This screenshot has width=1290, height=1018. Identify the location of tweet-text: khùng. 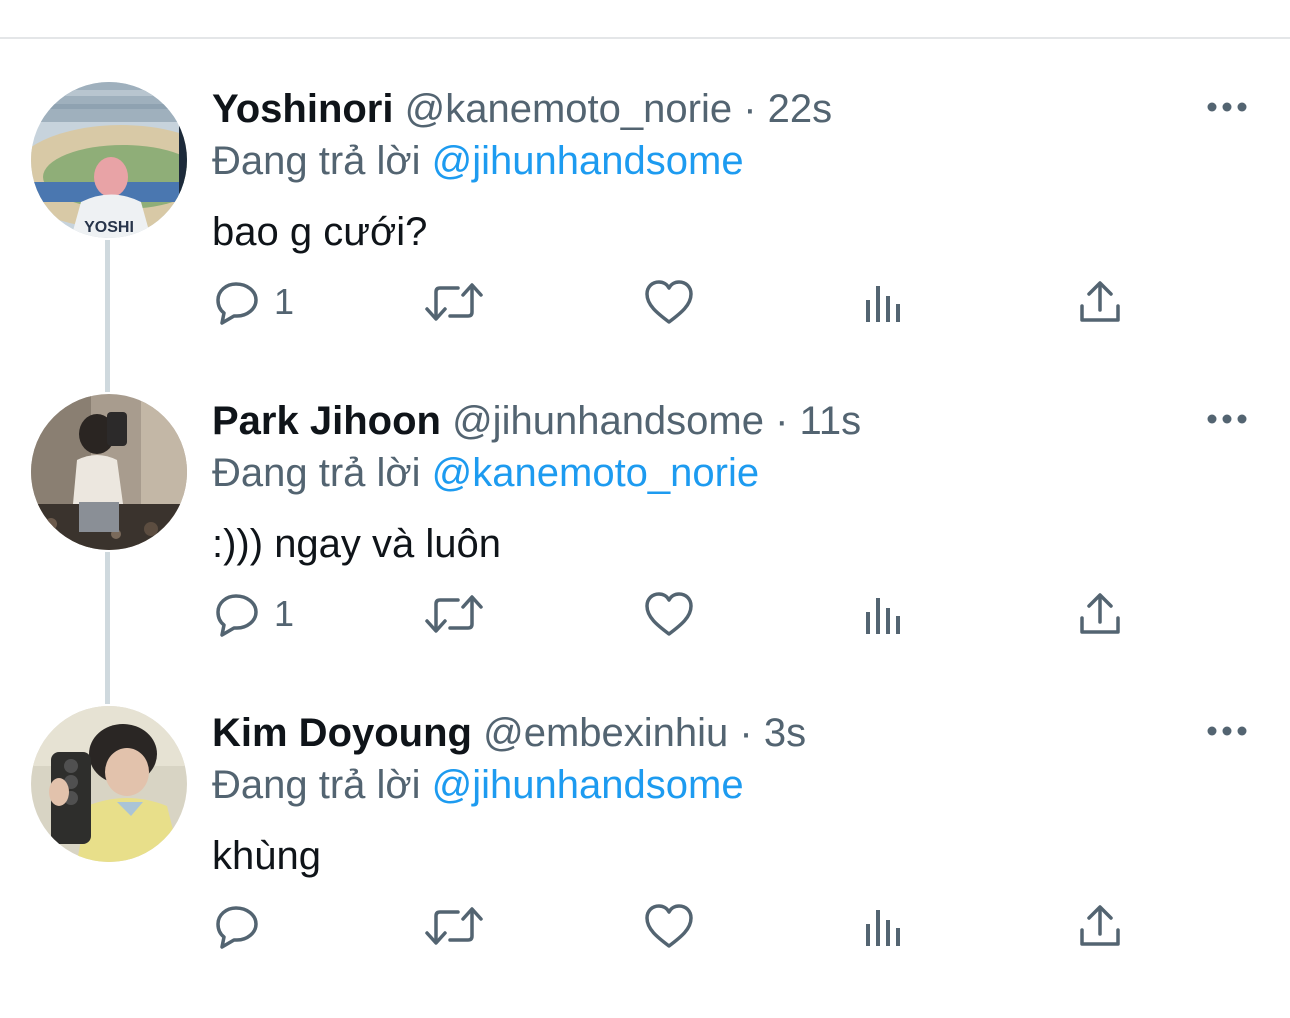
(266, 856).